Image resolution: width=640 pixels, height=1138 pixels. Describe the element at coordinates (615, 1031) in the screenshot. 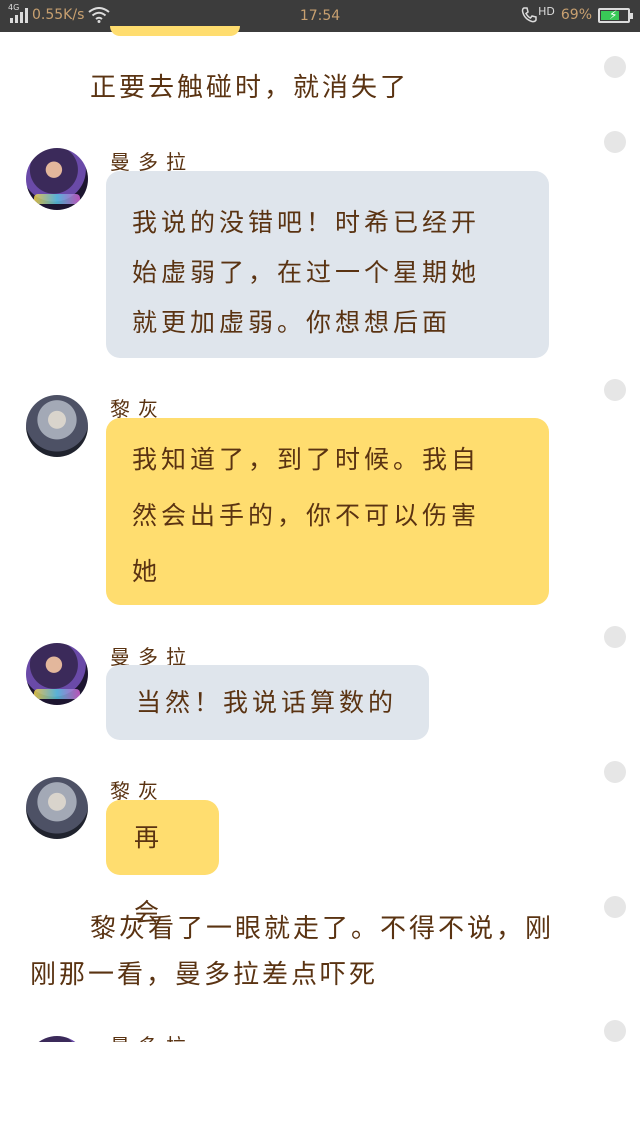

I see `read-dot` at that location.